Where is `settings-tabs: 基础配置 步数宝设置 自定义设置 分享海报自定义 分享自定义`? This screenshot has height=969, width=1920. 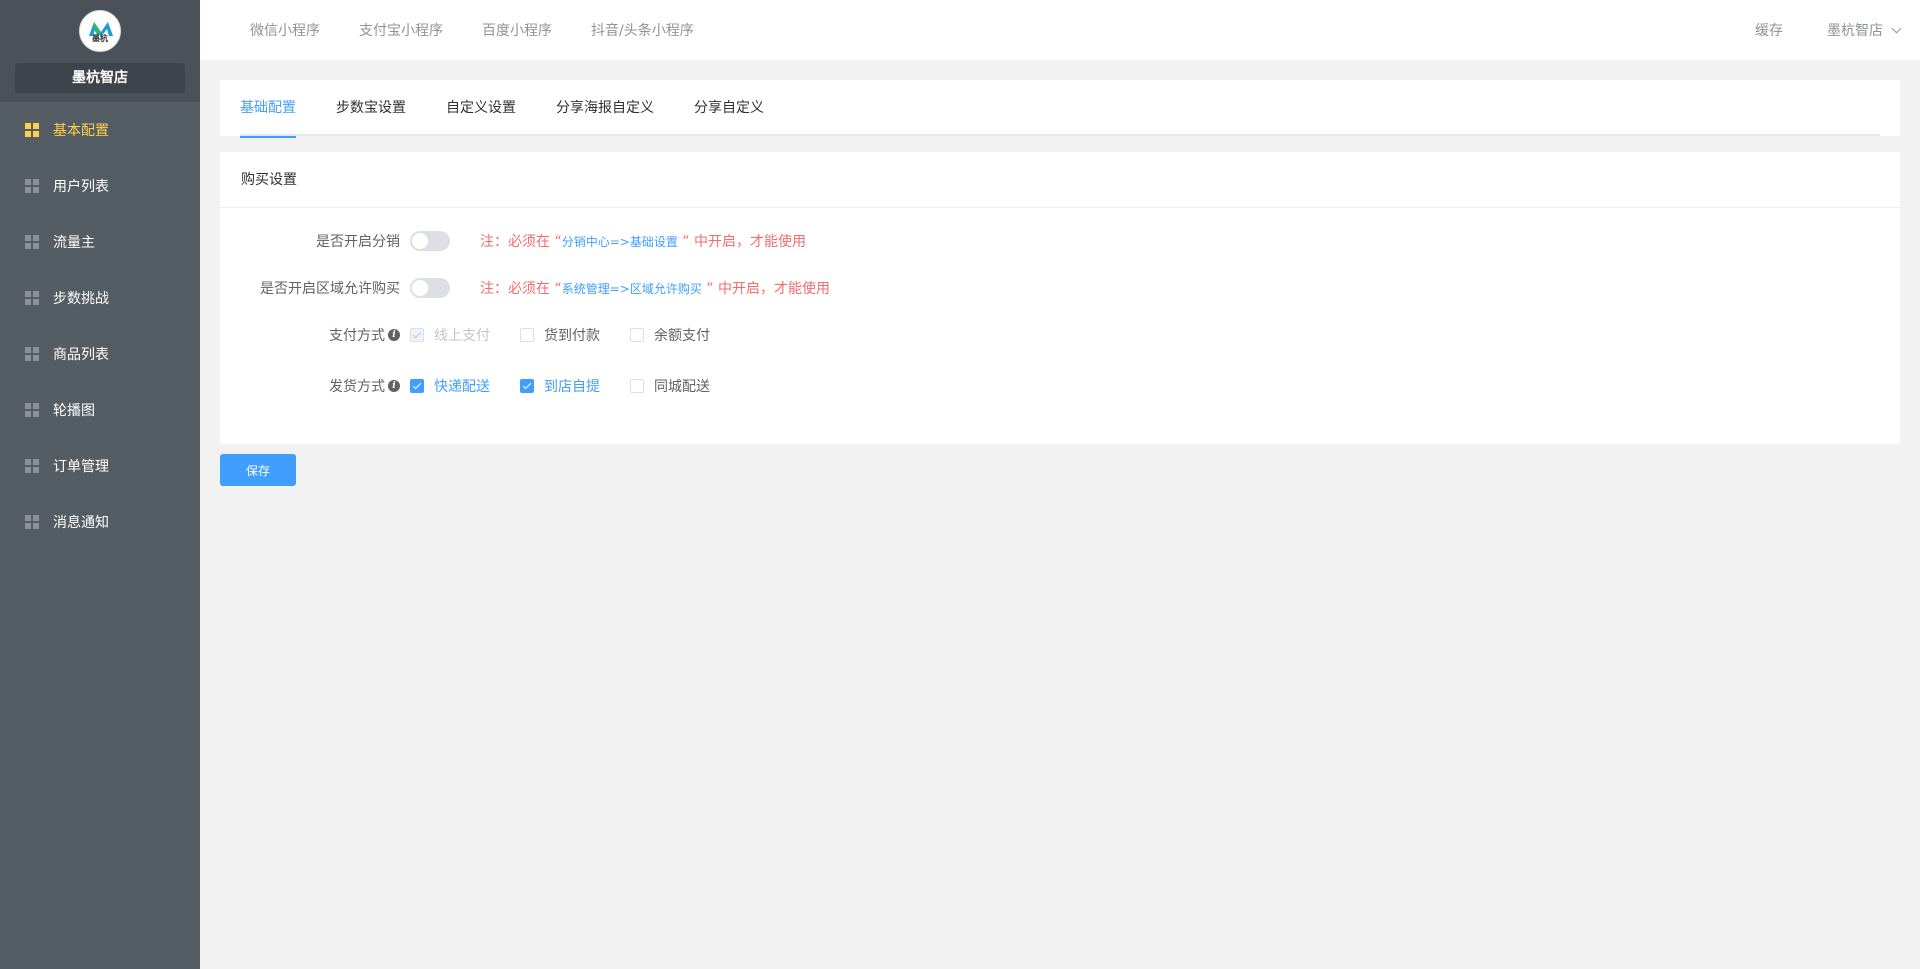 settings-tabs: 基础配置 步数宝设置 自定义设置 分享海报自定义 分享自定义 is located at coordinates (1060, 109).